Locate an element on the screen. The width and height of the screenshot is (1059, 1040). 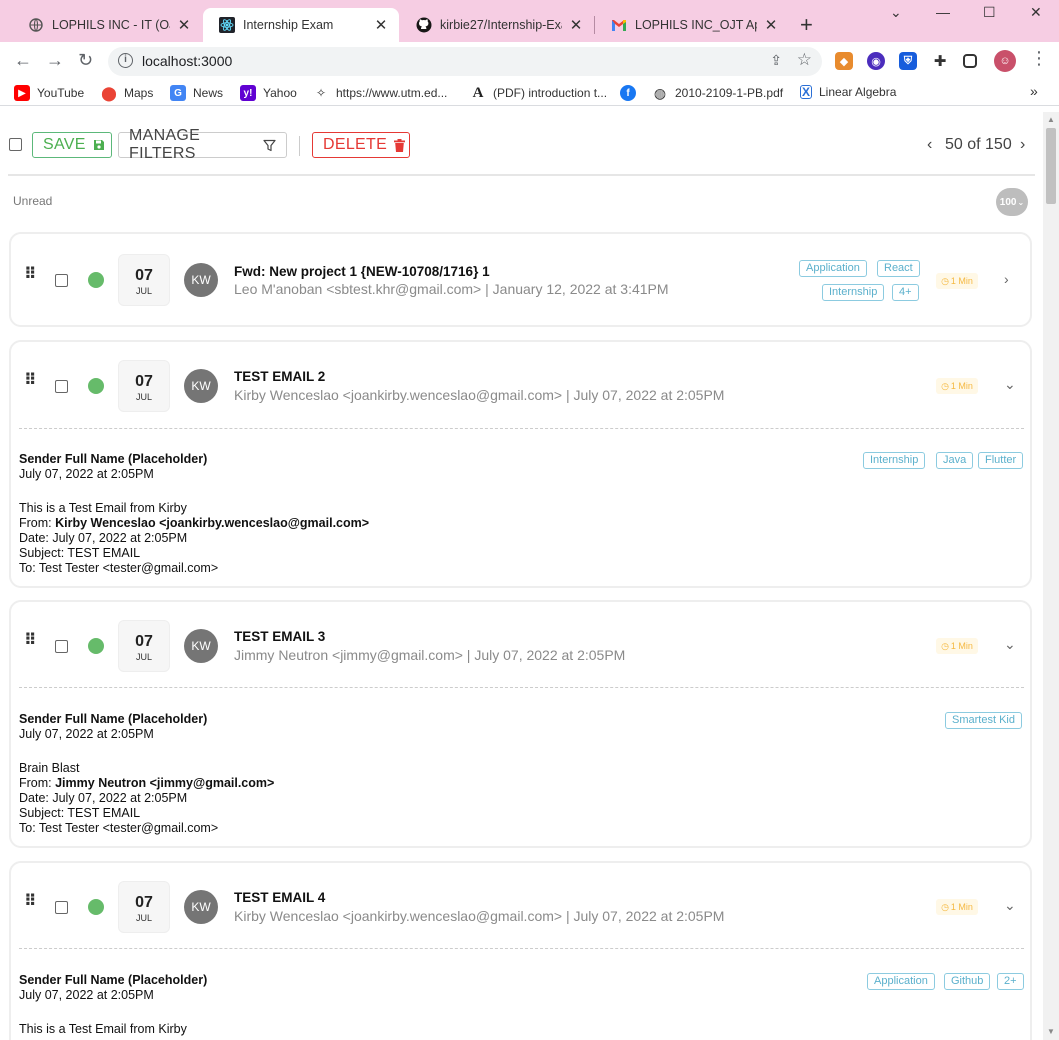
page-size-select: 100 ⌄ is located at coordinates (1012, 202).